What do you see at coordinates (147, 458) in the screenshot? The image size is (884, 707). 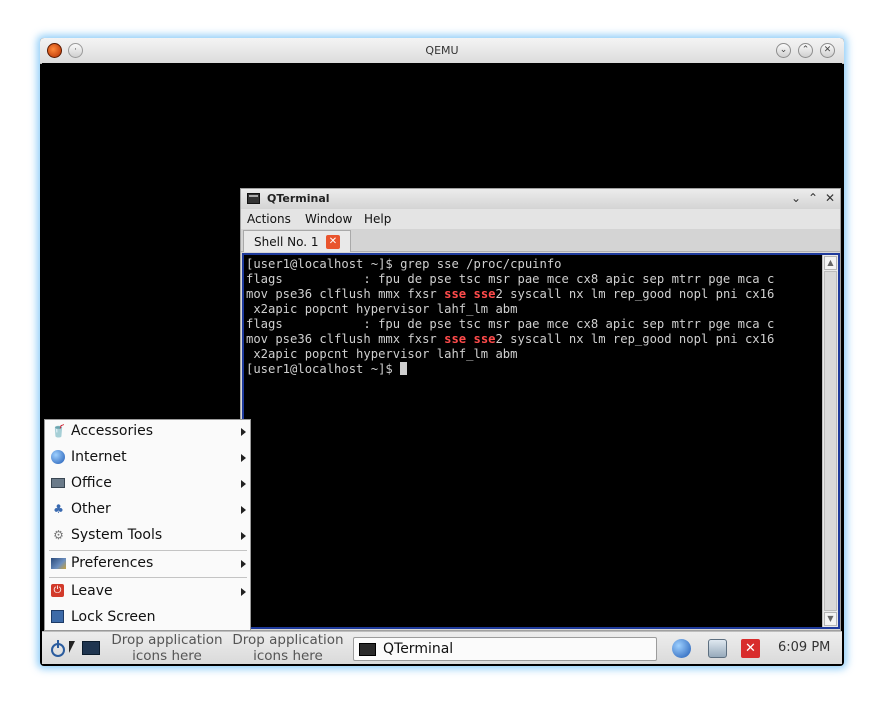 I see `menu-item-internet: Internet` at bounding box center [147, 458].